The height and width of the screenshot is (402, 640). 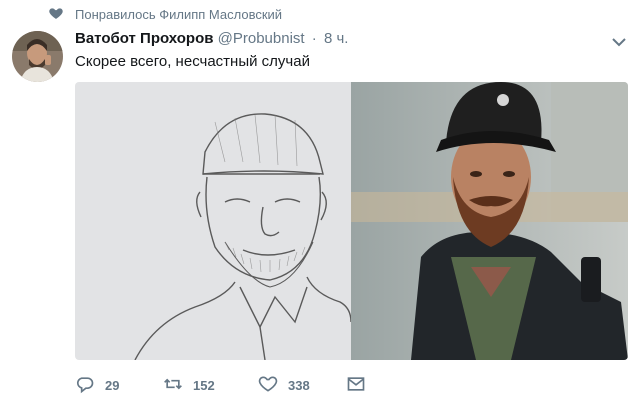 What do you see at coordinates (204, 385) in the screenshot?
I see `retweet-count: 152` at bounding box center [204, 385].